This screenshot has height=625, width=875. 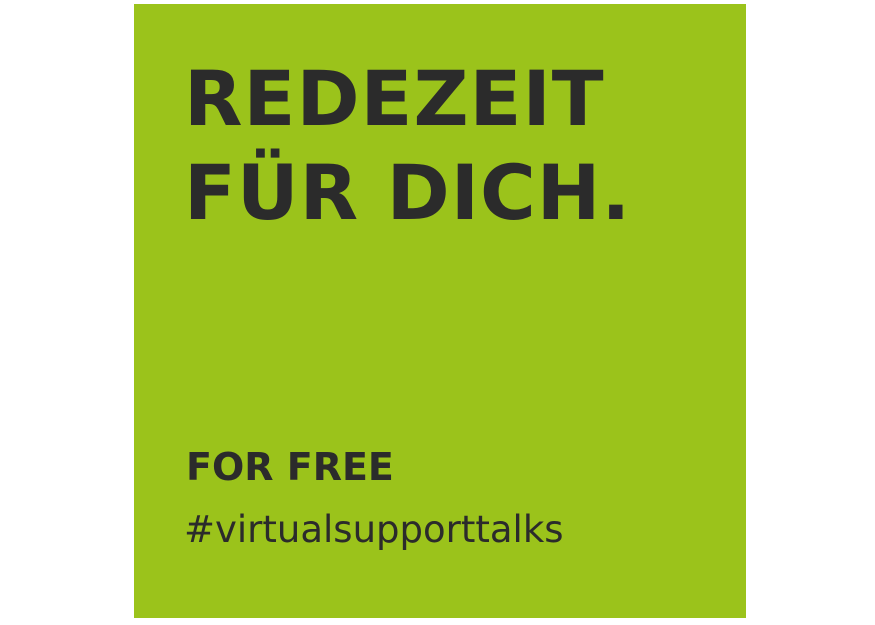 I want to click on headline-line-1: REDEZEIT, so click(x=394, y=98).